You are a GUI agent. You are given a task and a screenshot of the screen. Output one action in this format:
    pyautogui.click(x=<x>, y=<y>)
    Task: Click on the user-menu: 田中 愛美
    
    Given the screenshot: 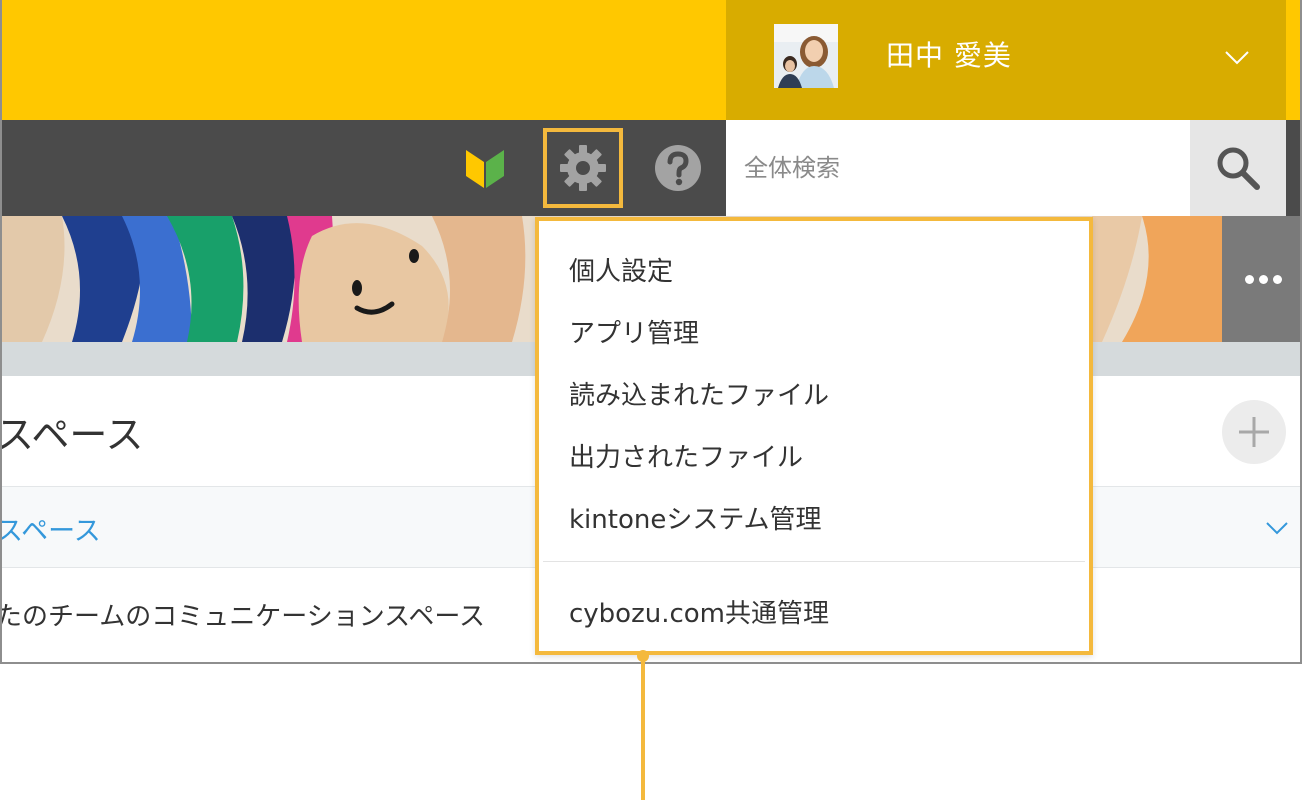 What is the action you would take?
    pyautogui.click(x=1006, y=60)
    